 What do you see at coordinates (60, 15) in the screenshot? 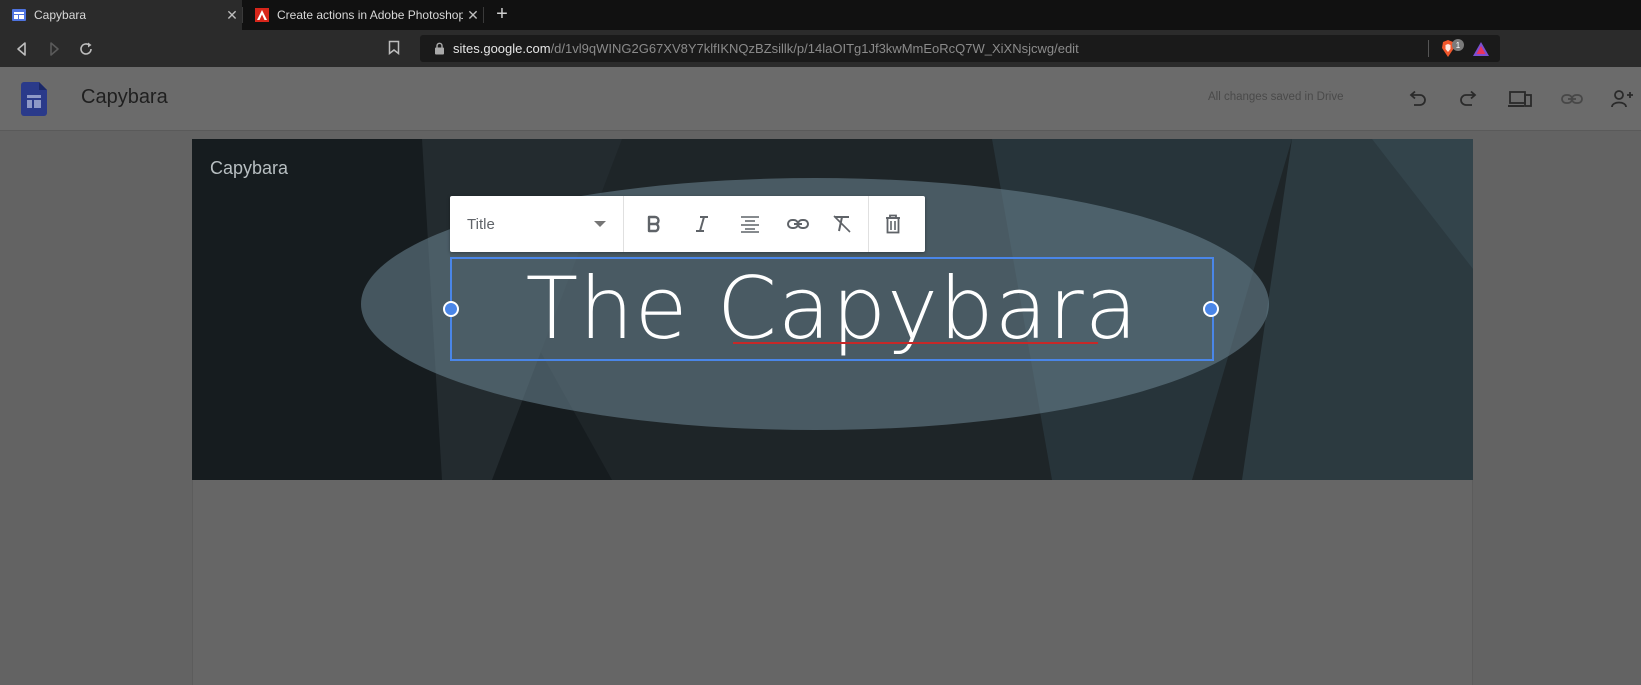
I see `tab-title: Capybara` at bounding box center [60, 15].